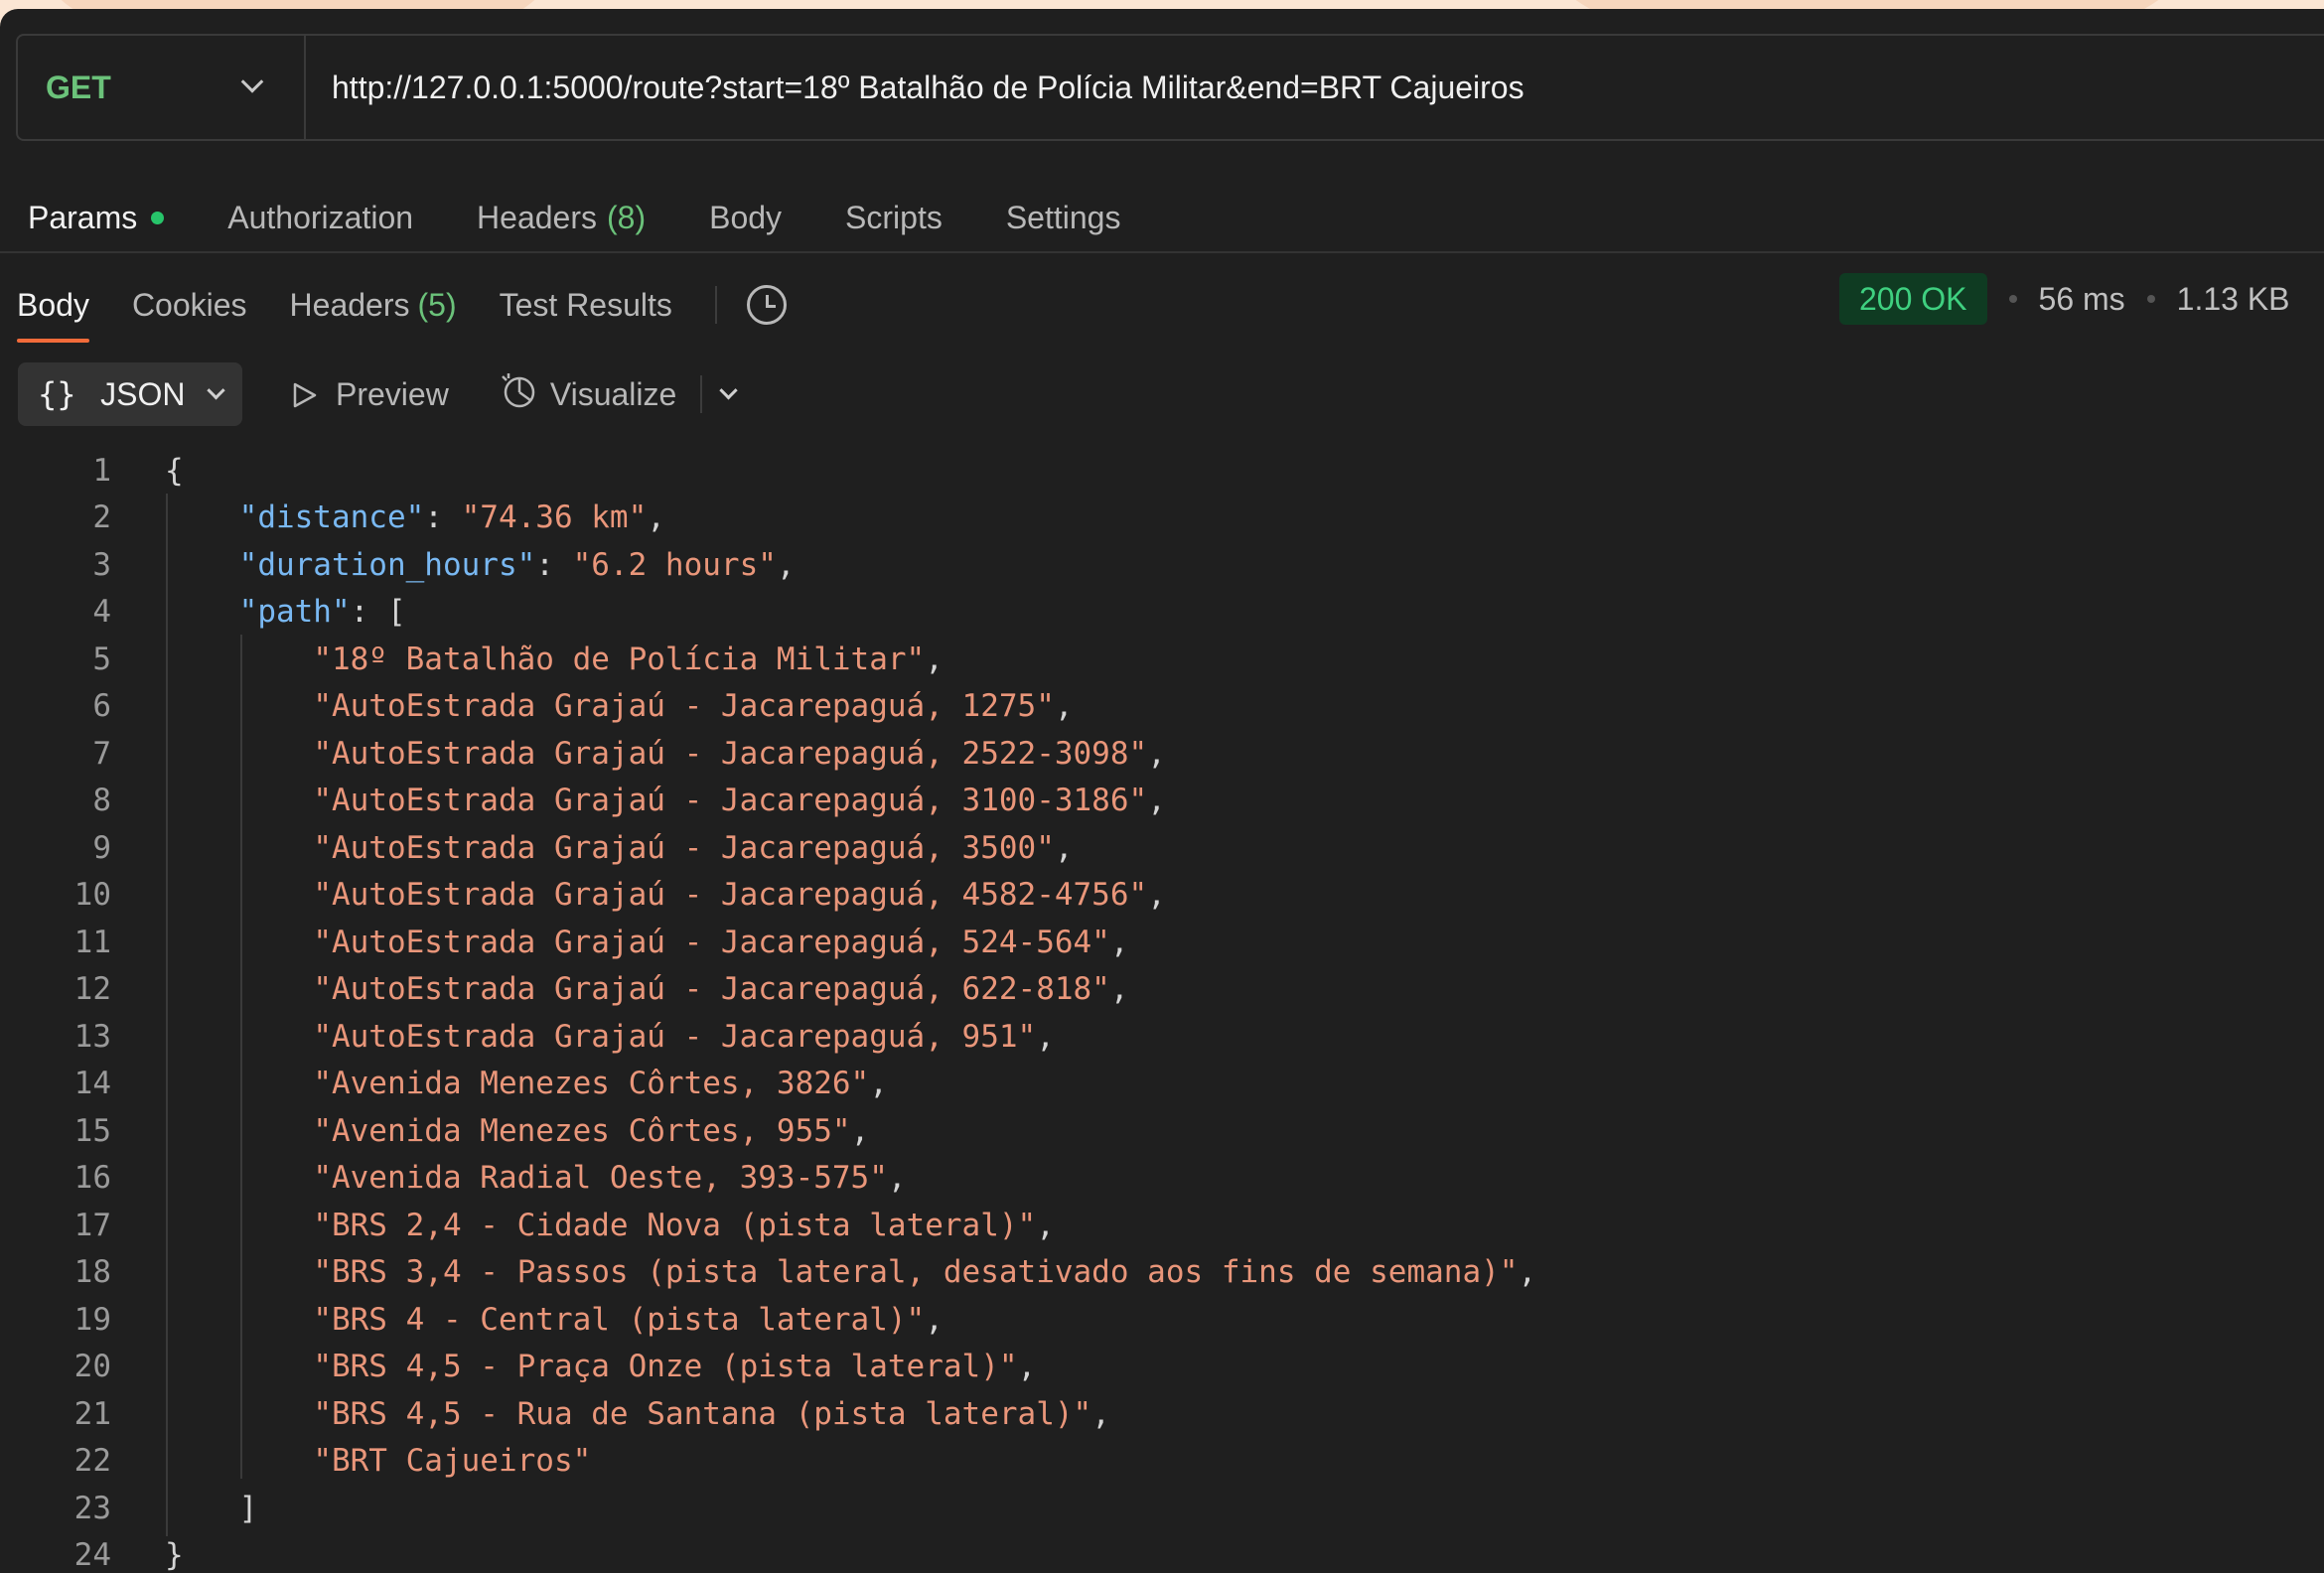 This screenshot has height=1573, width=2324. I want to click on code-content: {, so click(174, 471).